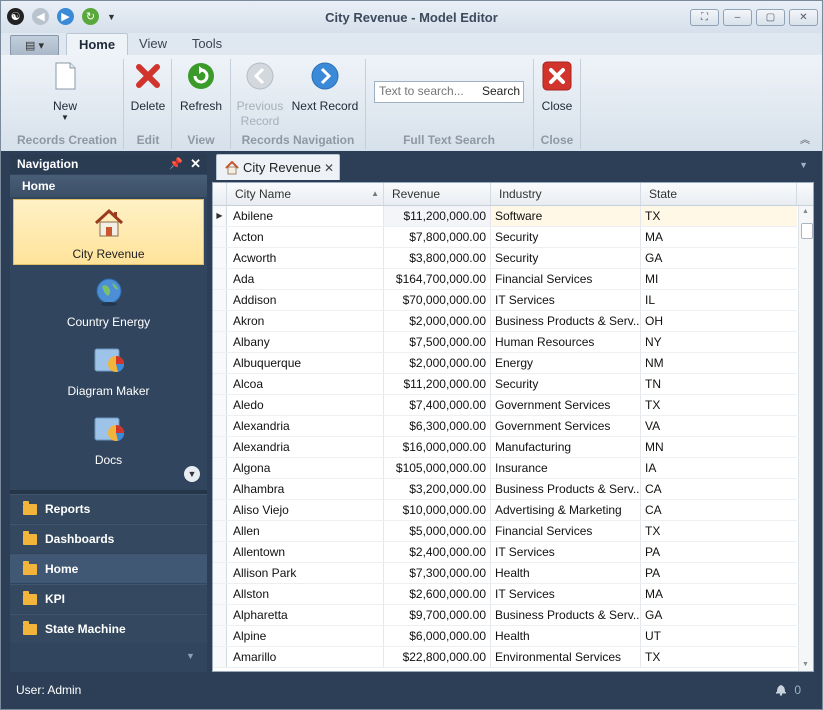 The image size is (823, 710). Describe the element at coordinates (325, 87) in the screenshot. I see `next-record-button: Next Record` at that location.